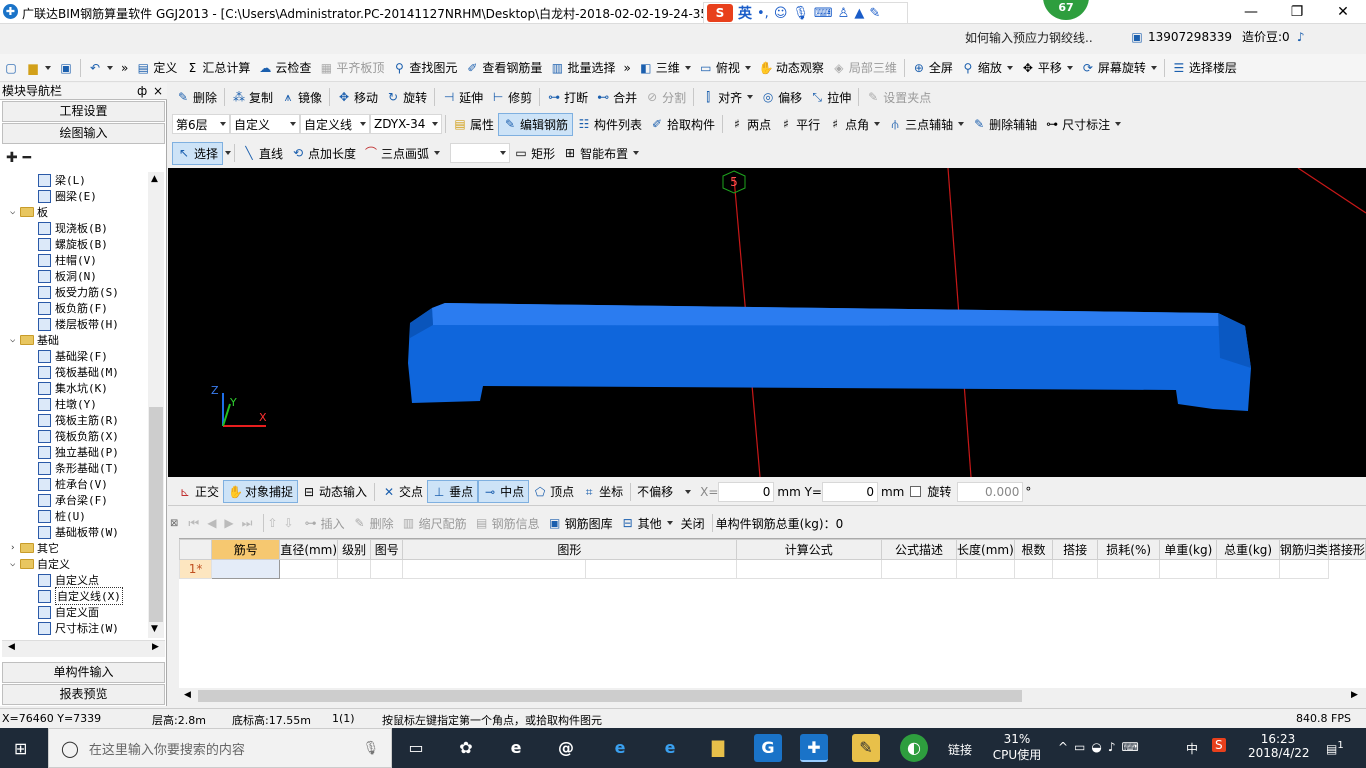 The width and height of the screenshot is (1366, 768). Describe the element at coordinates (387, 549) in the screenshot. I see `column-header: 图号` at that location.